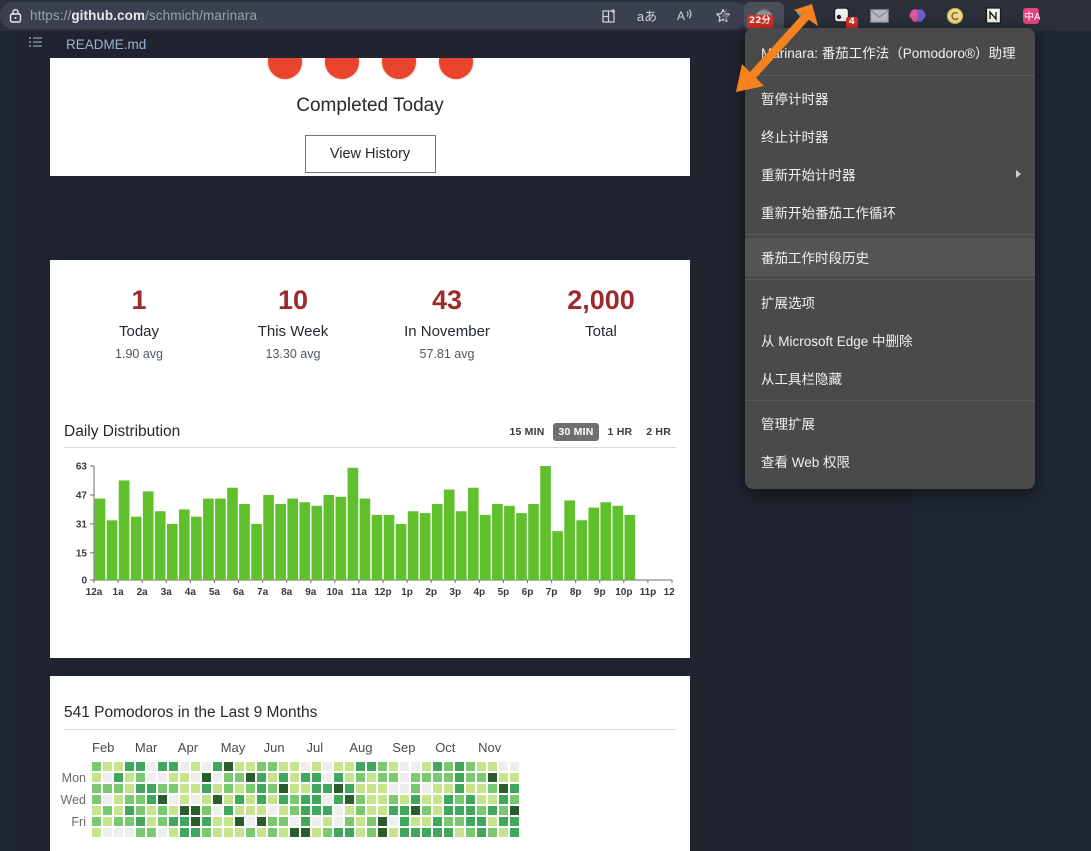 The height and width of the screenshot is (851, 1091). I want to click on marinara-pomodoro-extension-icon: 22分, so click(764, 16).